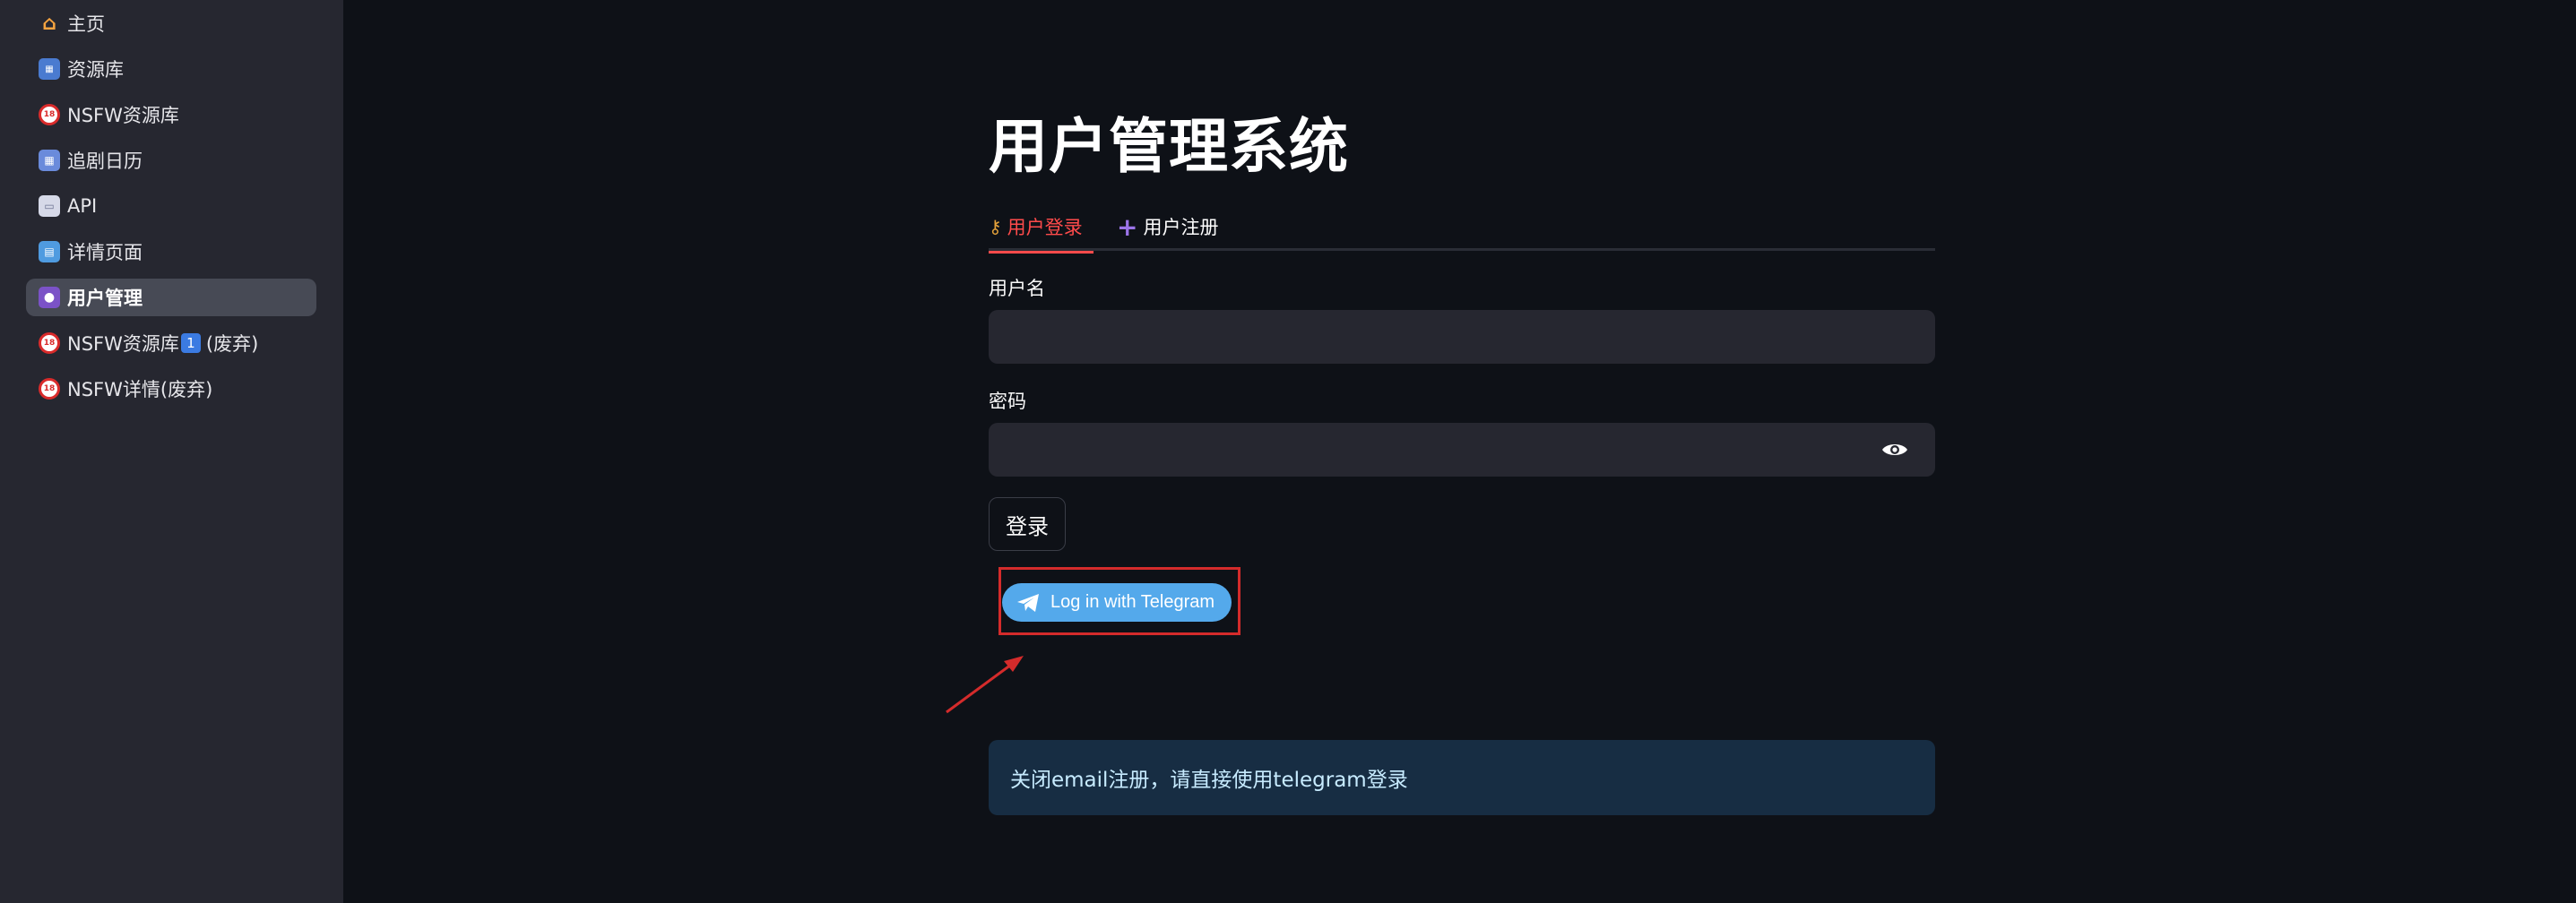 Image resolution: width=2576 pixels, height=903 pixels. Describe the element at coordinates (1894, 450) in the screenshot. I see `eye-icon` at that location.